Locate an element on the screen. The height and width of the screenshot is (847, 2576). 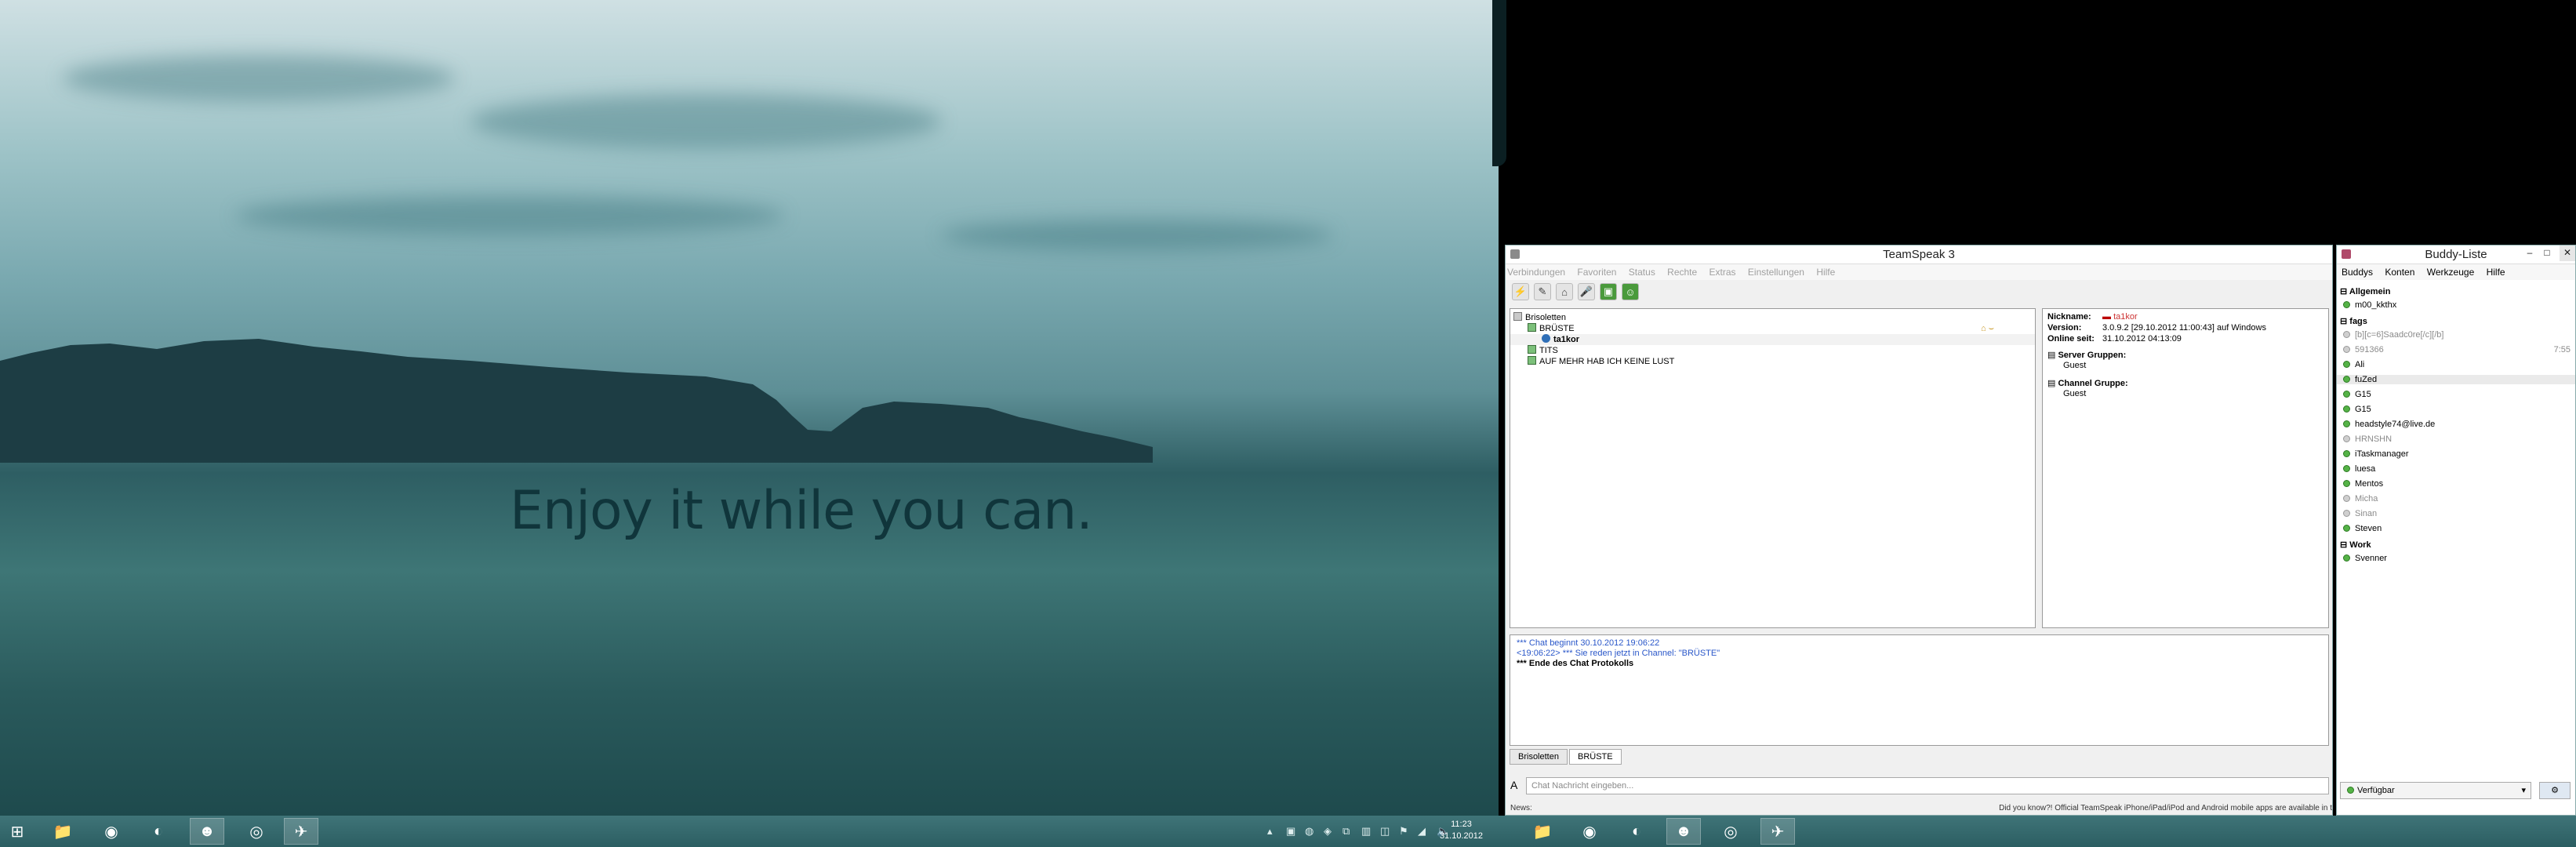
bookmark-icon: ✎ is located at coordinates (1542, 291).